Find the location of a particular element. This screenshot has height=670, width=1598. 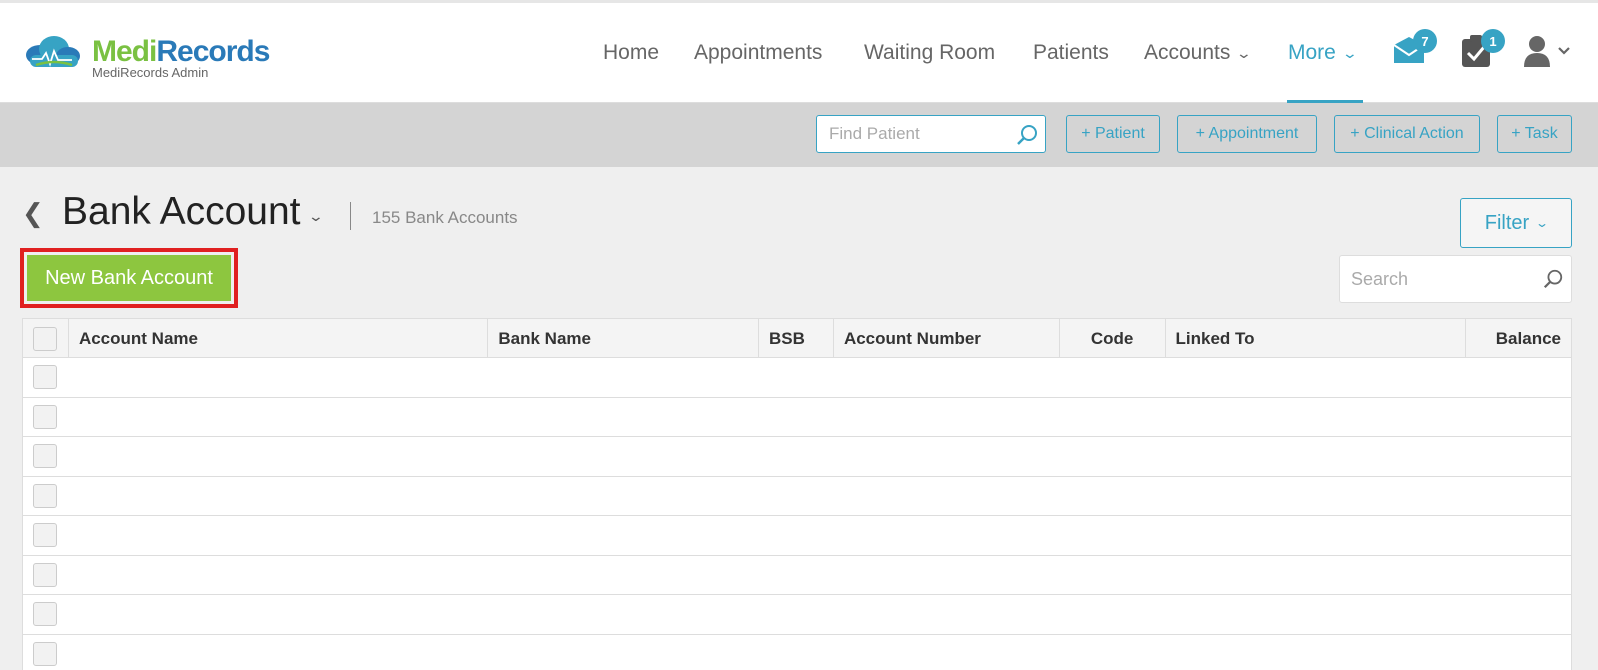

nav-home-label: Home is located at coordinates (631, 52).